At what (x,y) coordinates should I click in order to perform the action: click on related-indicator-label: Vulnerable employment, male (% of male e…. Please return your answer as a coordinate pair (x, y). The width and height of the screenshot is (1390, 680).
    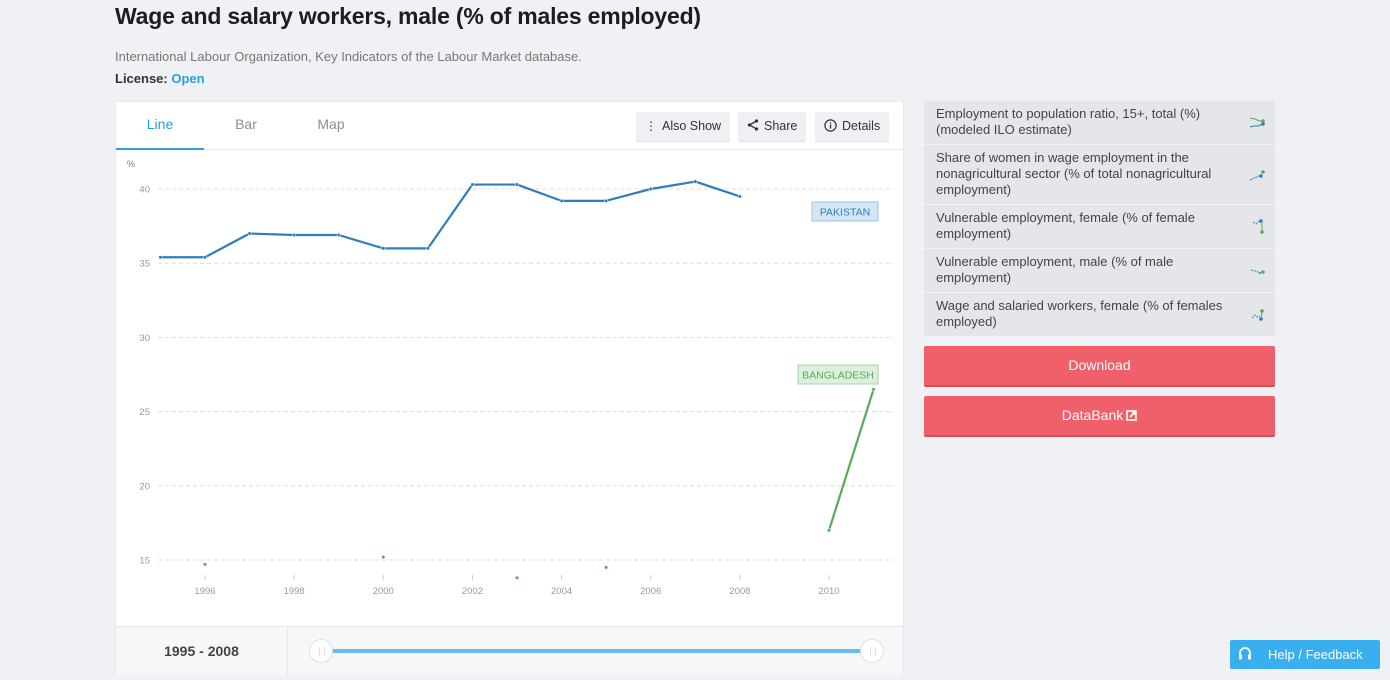
    Looking at the image, I should click on (1055, 269).